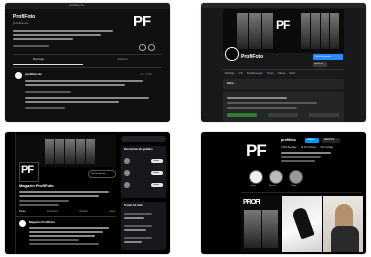  I want to click on highlight-team, so click(296, 177).